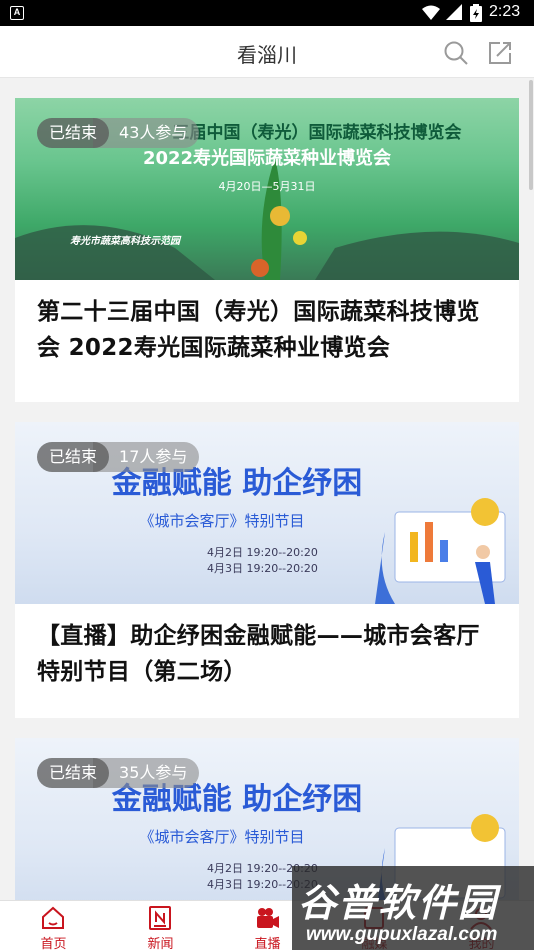 This screenshot has height=950, width=534. What do you see at coordinates (267, 323) in the screenshot?
I see `live-title: 第二十三届中国（寿光）国际蔬菜科技博览会 2022寿光国际蔬菜种业博览会` at bounding box center [267, 323].